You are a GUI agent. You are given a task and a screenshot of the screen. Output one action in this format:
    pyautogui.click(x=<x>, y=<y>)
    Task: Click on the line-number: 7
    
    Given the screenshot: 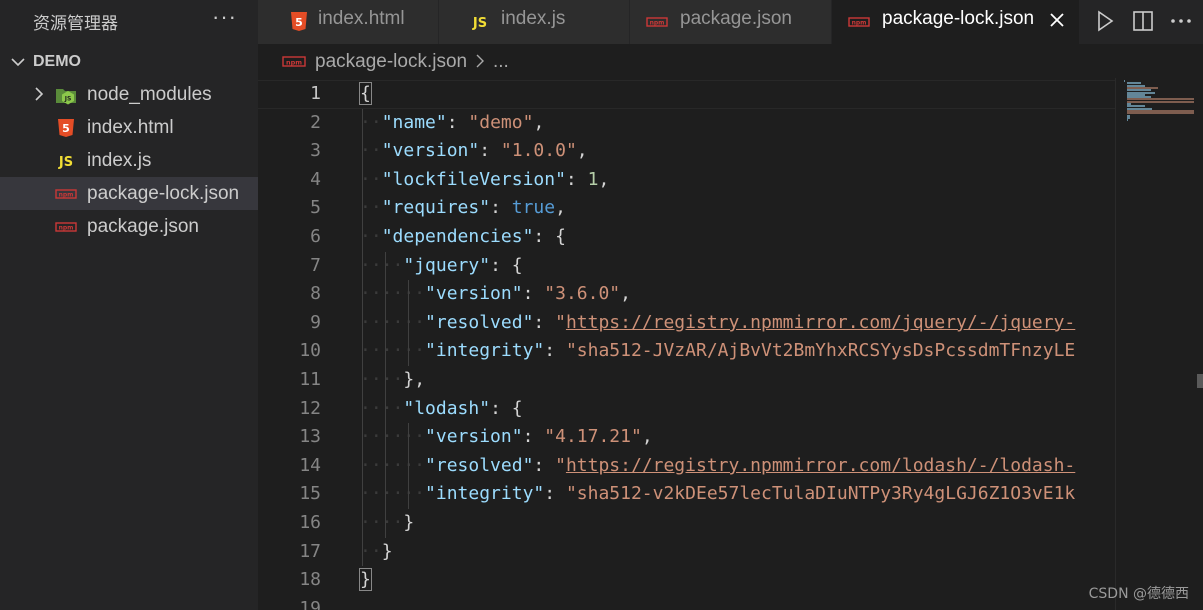 What is the action you would take?
    pyautogui.click(x=315, y=265)
    